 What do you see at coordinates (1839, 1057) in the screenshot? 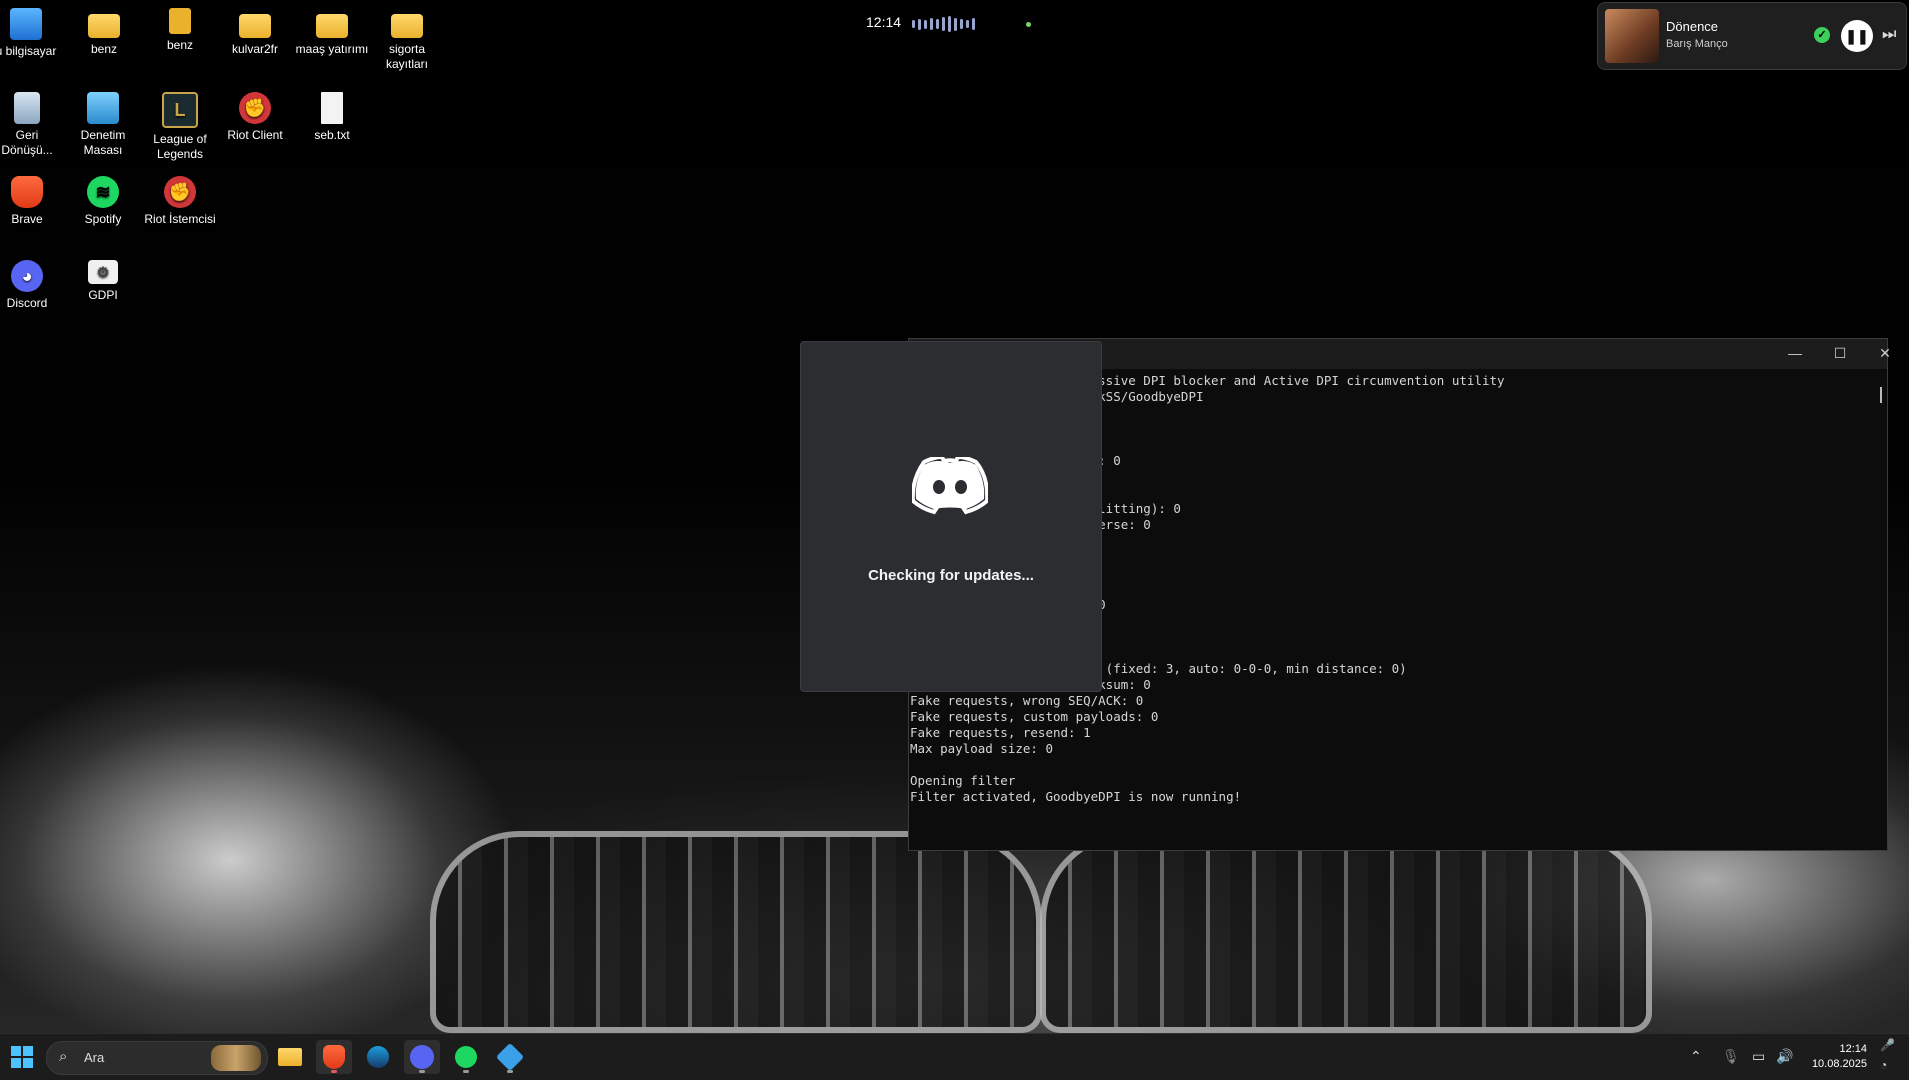
I see `taskbar-clock: 12:14 10.08.2025` at bounding box center [1839, 1057].